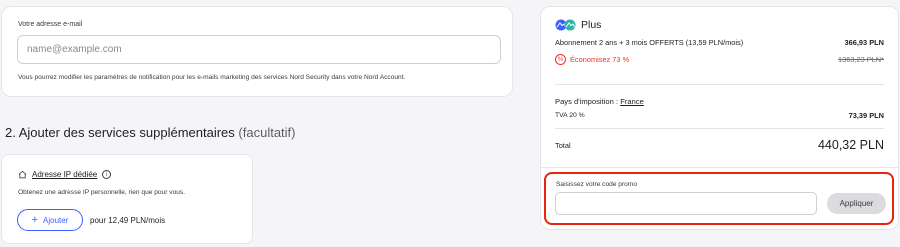 Image resolution: width=900 pixels, height=247 pixels. What do you see at coordinates (22, 174) in the screenshot?
I see `home-icon` at bounding box center [22, 174].